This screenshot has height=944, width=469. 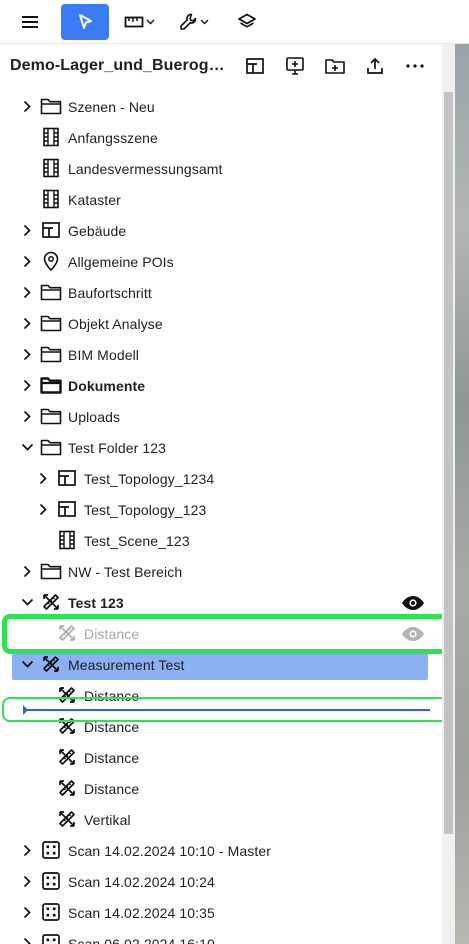 I want to click on tree-item-label: Landesvermessungsamt, so click(x=145, y=169).